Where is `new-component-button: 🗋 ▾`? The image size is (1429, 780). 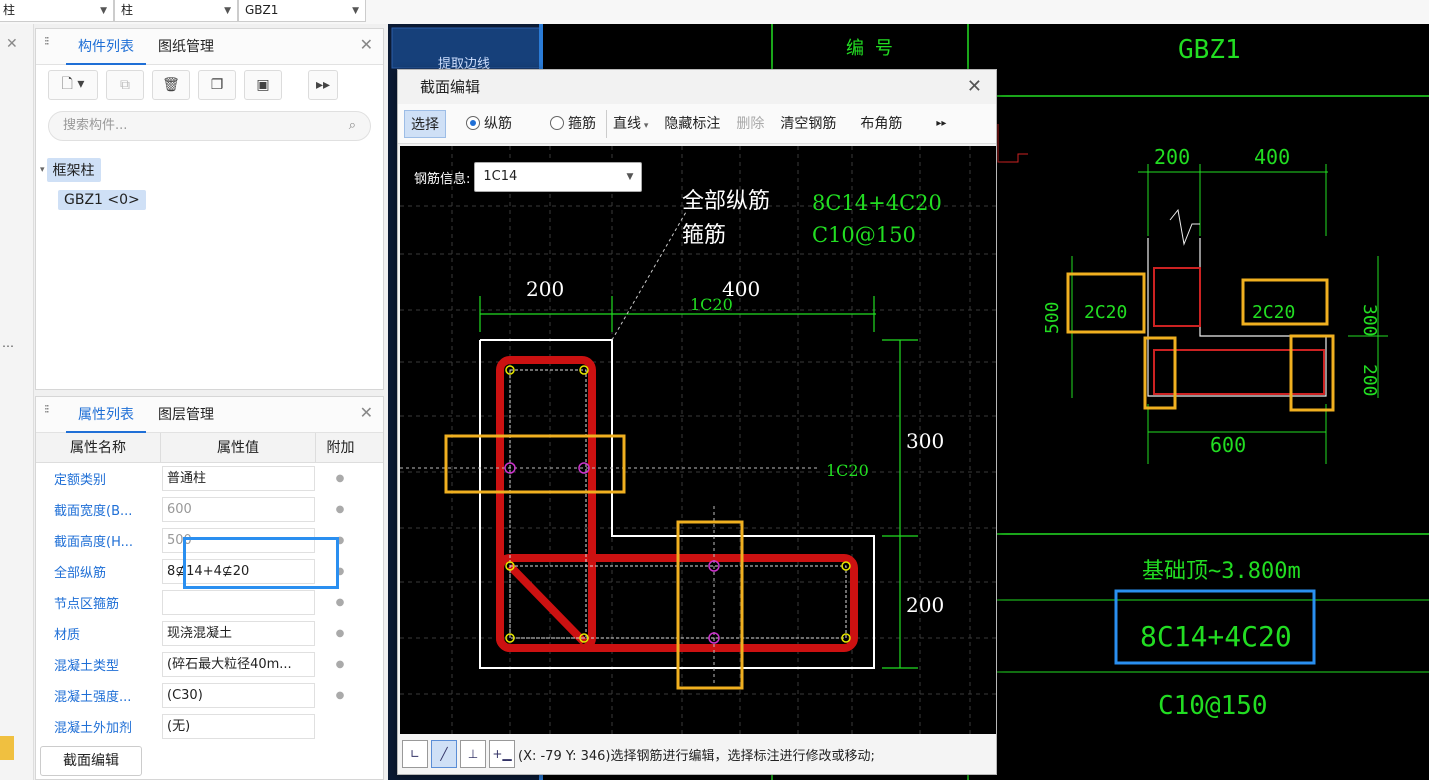
new-component-button: 🗋 ▾ is located at coordinates (73, 85).